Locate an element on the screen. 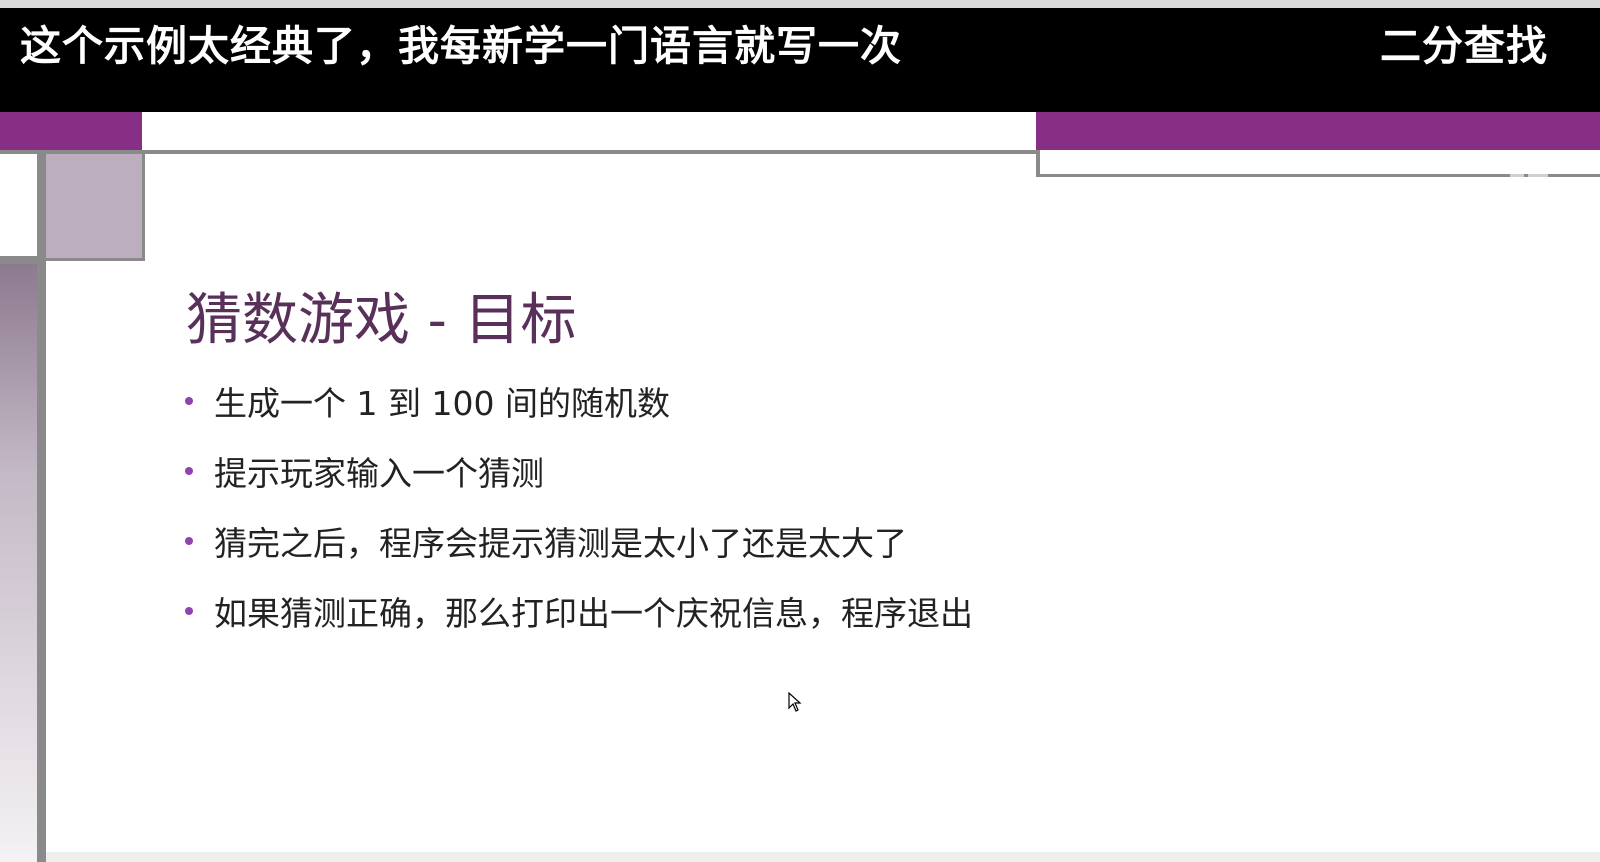 This screenshot has width=1600, height=862. bullet-text: 如果猜测正确，那么打印出一个庆祝信息，程序退出 is located at coordinates (593, 613).